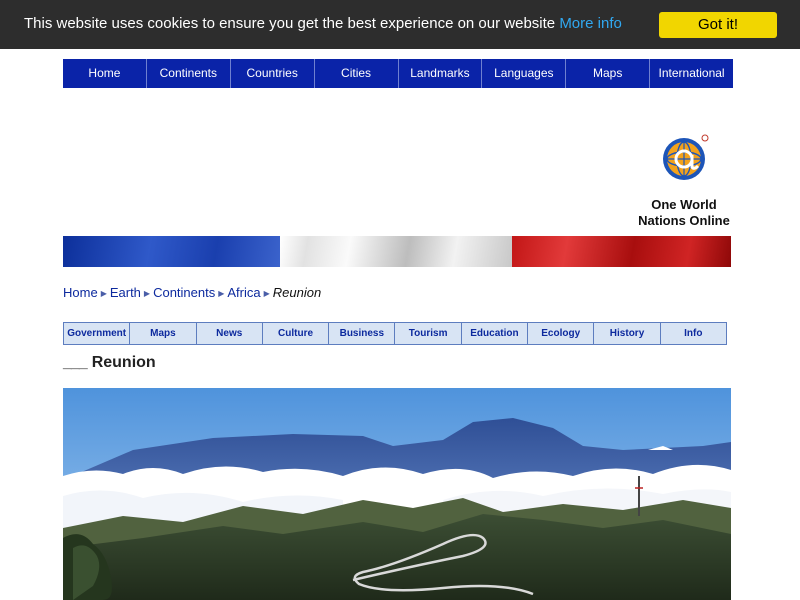 This screenshot has height=600, width=800. What do you see at coordinates (590, 23) in the screenshot?
I see `cookie-more-info-link: More info` at bounding box center [590, 23].